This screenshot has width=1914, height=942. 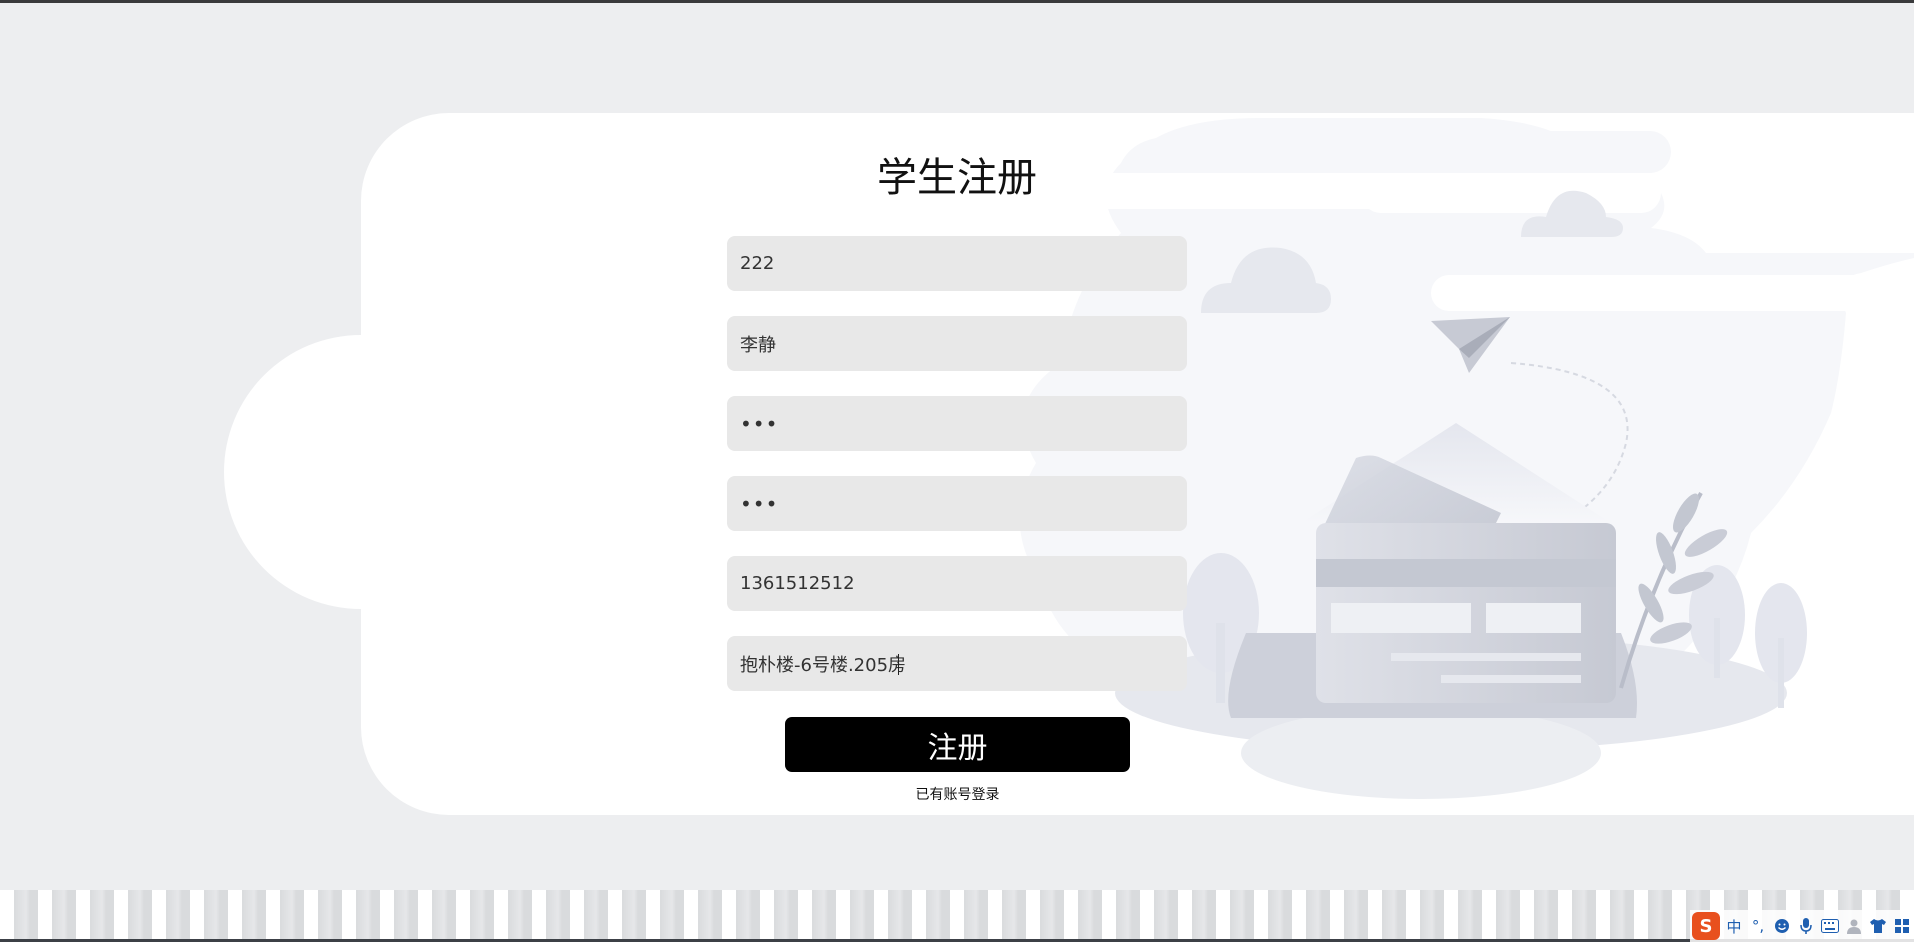 I want to click on student-name-input, so click(x=957, y=343).